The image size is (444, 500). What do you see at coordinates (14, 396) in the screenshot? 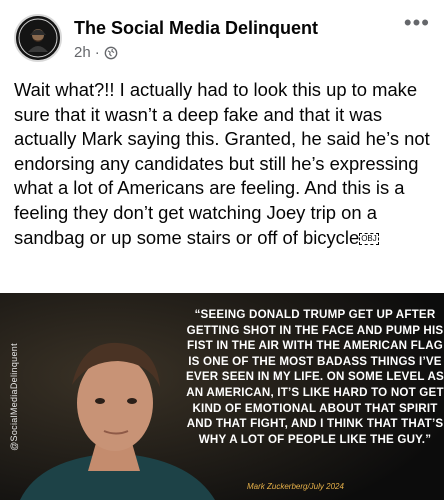
I see `watermark: @SocialMediaDelinquent` at bounding box center [14, 396].